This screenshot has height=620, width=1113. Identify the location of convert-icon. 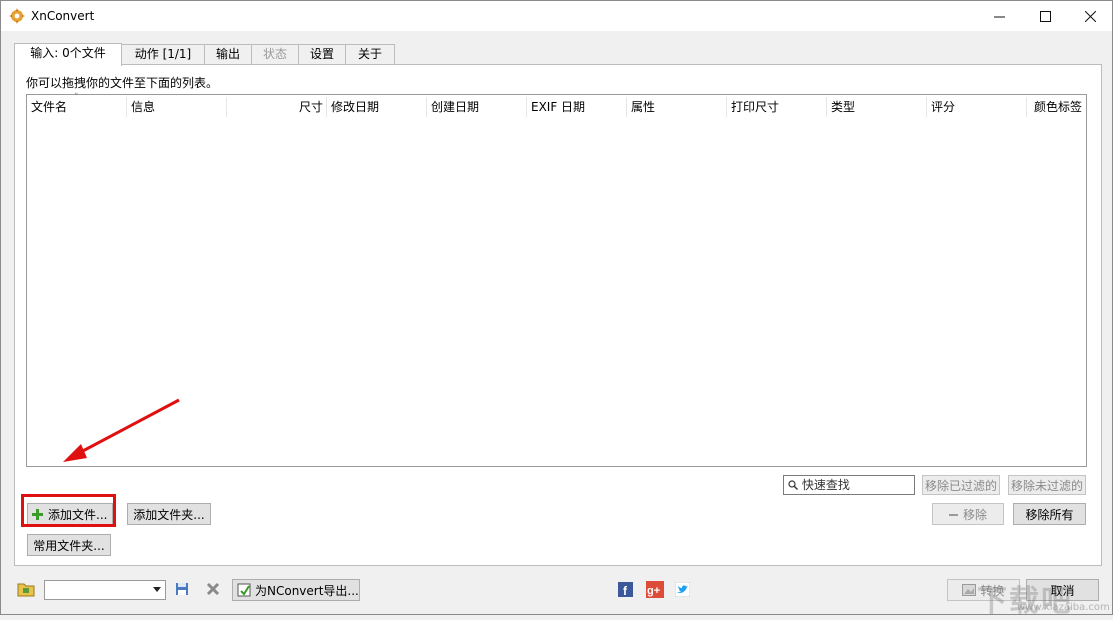
(969, 588).